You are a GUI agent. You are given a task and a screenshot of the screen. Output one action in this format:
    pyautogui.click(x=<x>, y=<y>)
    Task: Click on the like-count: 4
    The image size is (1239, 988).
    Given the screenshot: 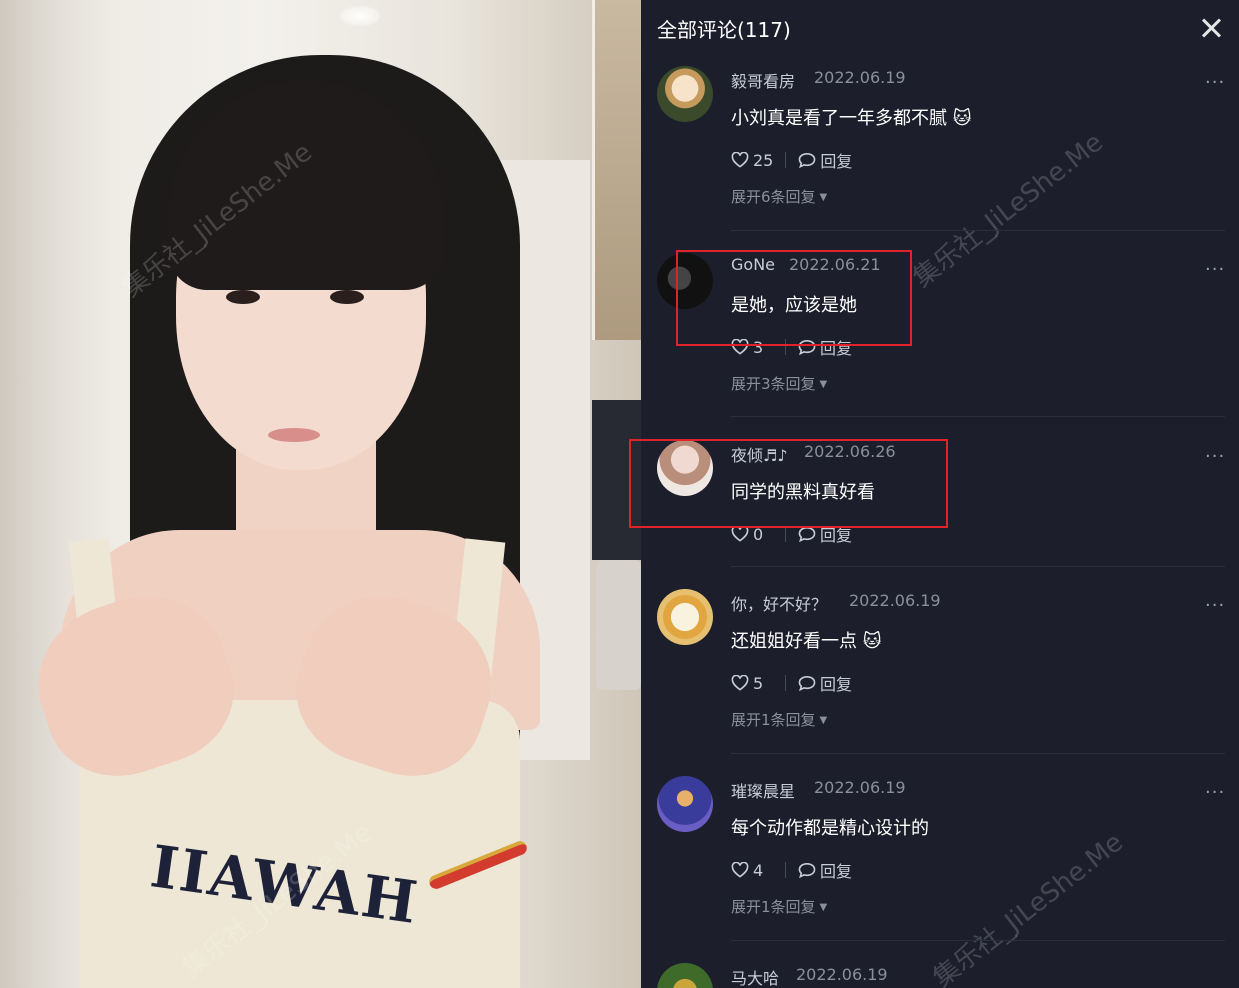 What is the action you would take?
    pyautogui.click(x=758, y=870)
    